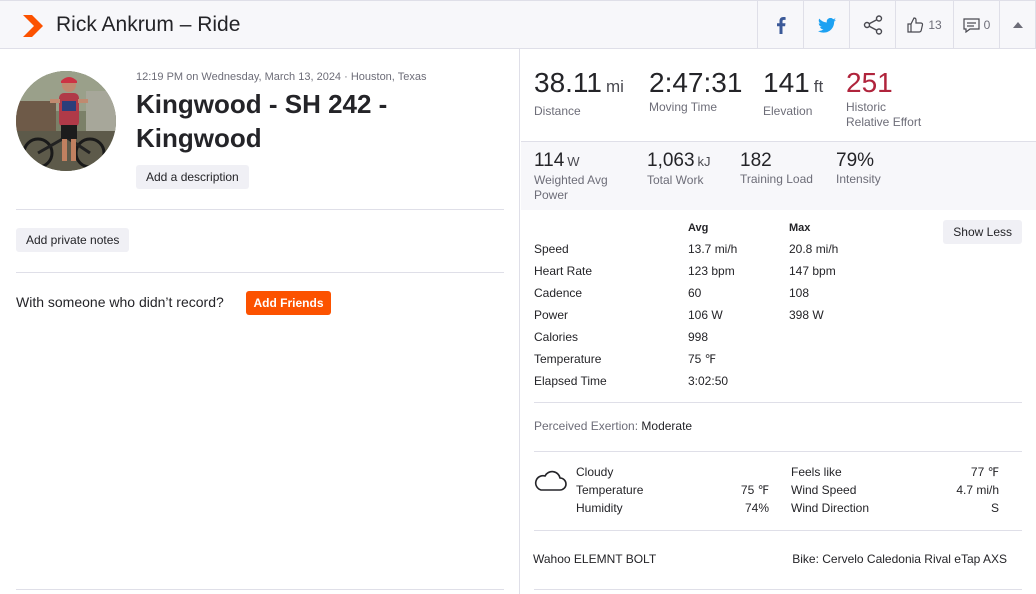 Image resolution: width=1036 pixels, height=594 pixels. Describe the element at coordinates (806, 315) in the screenshot. I see `row-max: 398 W` at that location.